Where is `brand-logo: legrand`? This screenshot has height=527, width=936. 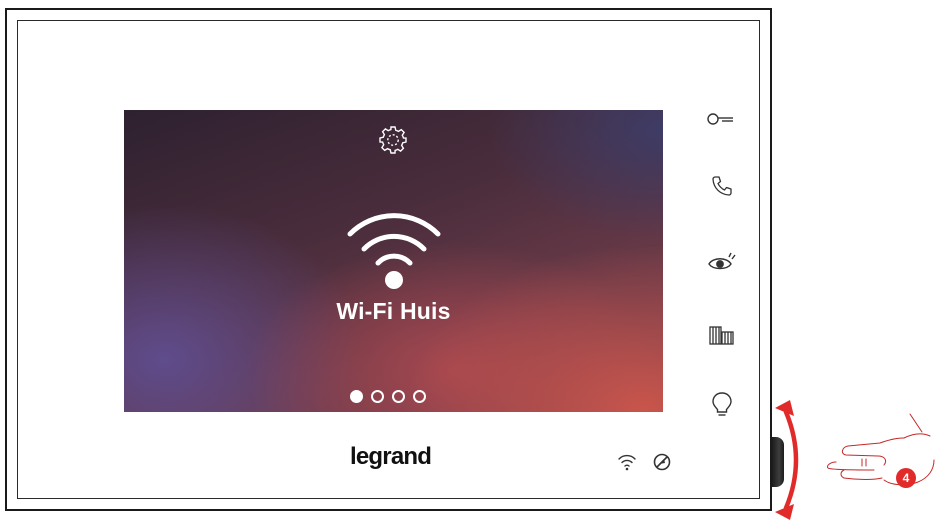
brand-logo: legrand is located at coordinates (391, 456).